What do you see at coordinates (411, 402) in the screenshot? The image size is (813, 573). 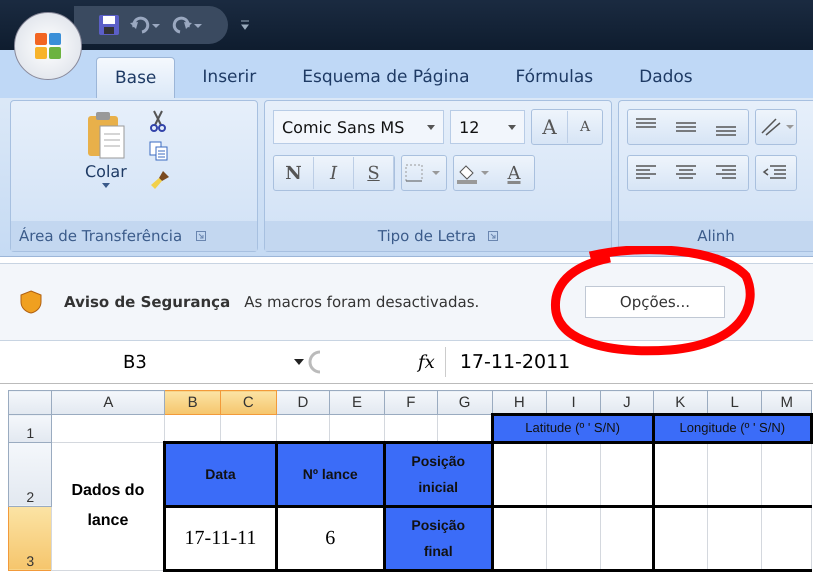 I see `column-header: F` at bounding box center [411, 402].